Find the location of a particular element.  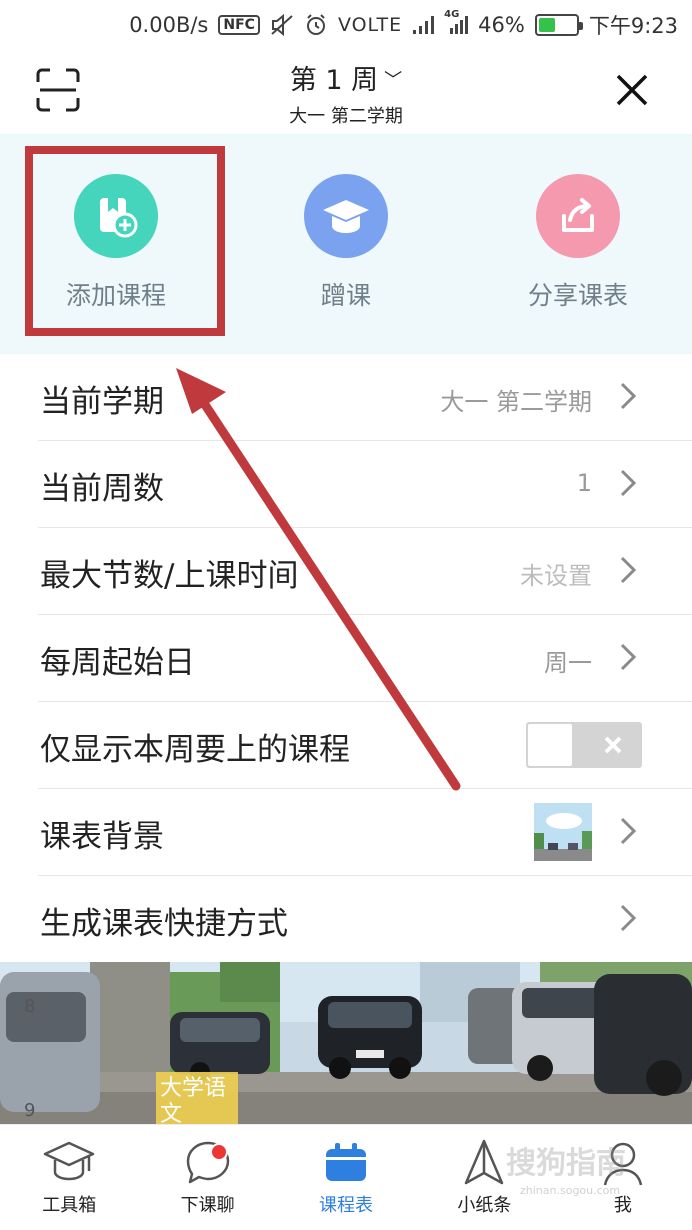

signal-4g-icon: 4G is located at coordinates (456, 22).